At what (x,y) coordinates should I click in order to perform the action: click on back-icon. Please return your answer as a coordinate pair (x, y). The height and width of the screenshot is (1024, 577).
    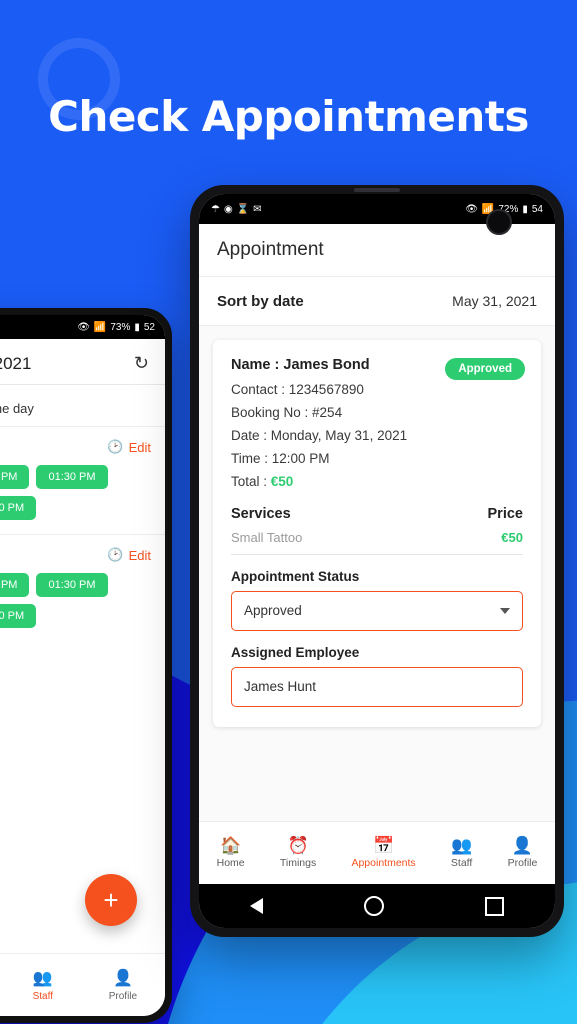
    Looking at the image, I should click on (256, 906).